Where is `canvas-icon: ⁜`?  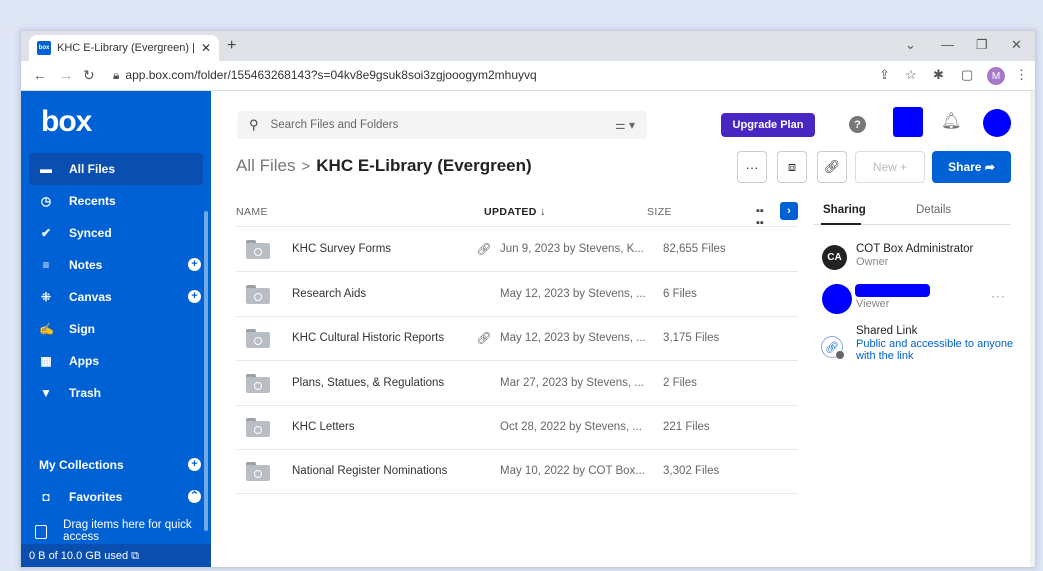
canvas-icon: ⁜ is located at coordinates (46, 297).